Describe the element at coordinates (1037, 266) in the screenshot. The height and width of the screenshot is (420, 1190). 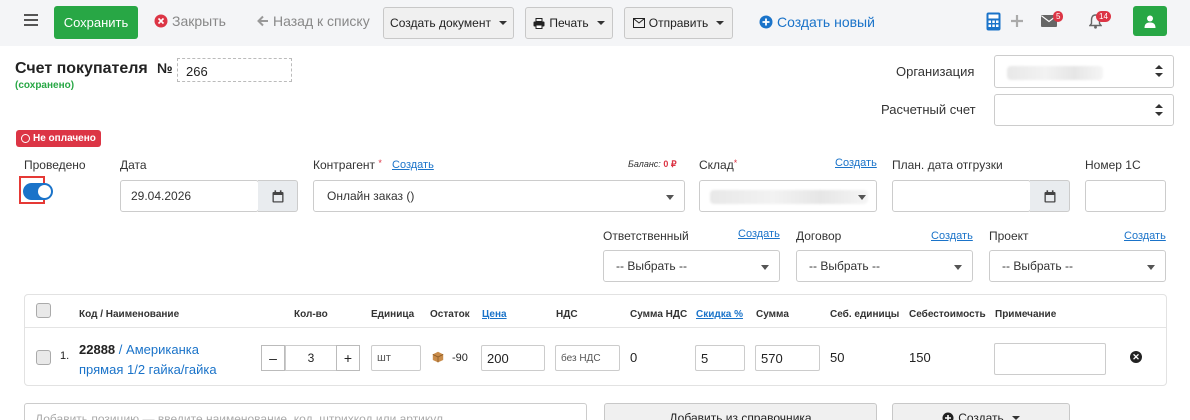
I see `project-value: -- Выбрать --` at that location.